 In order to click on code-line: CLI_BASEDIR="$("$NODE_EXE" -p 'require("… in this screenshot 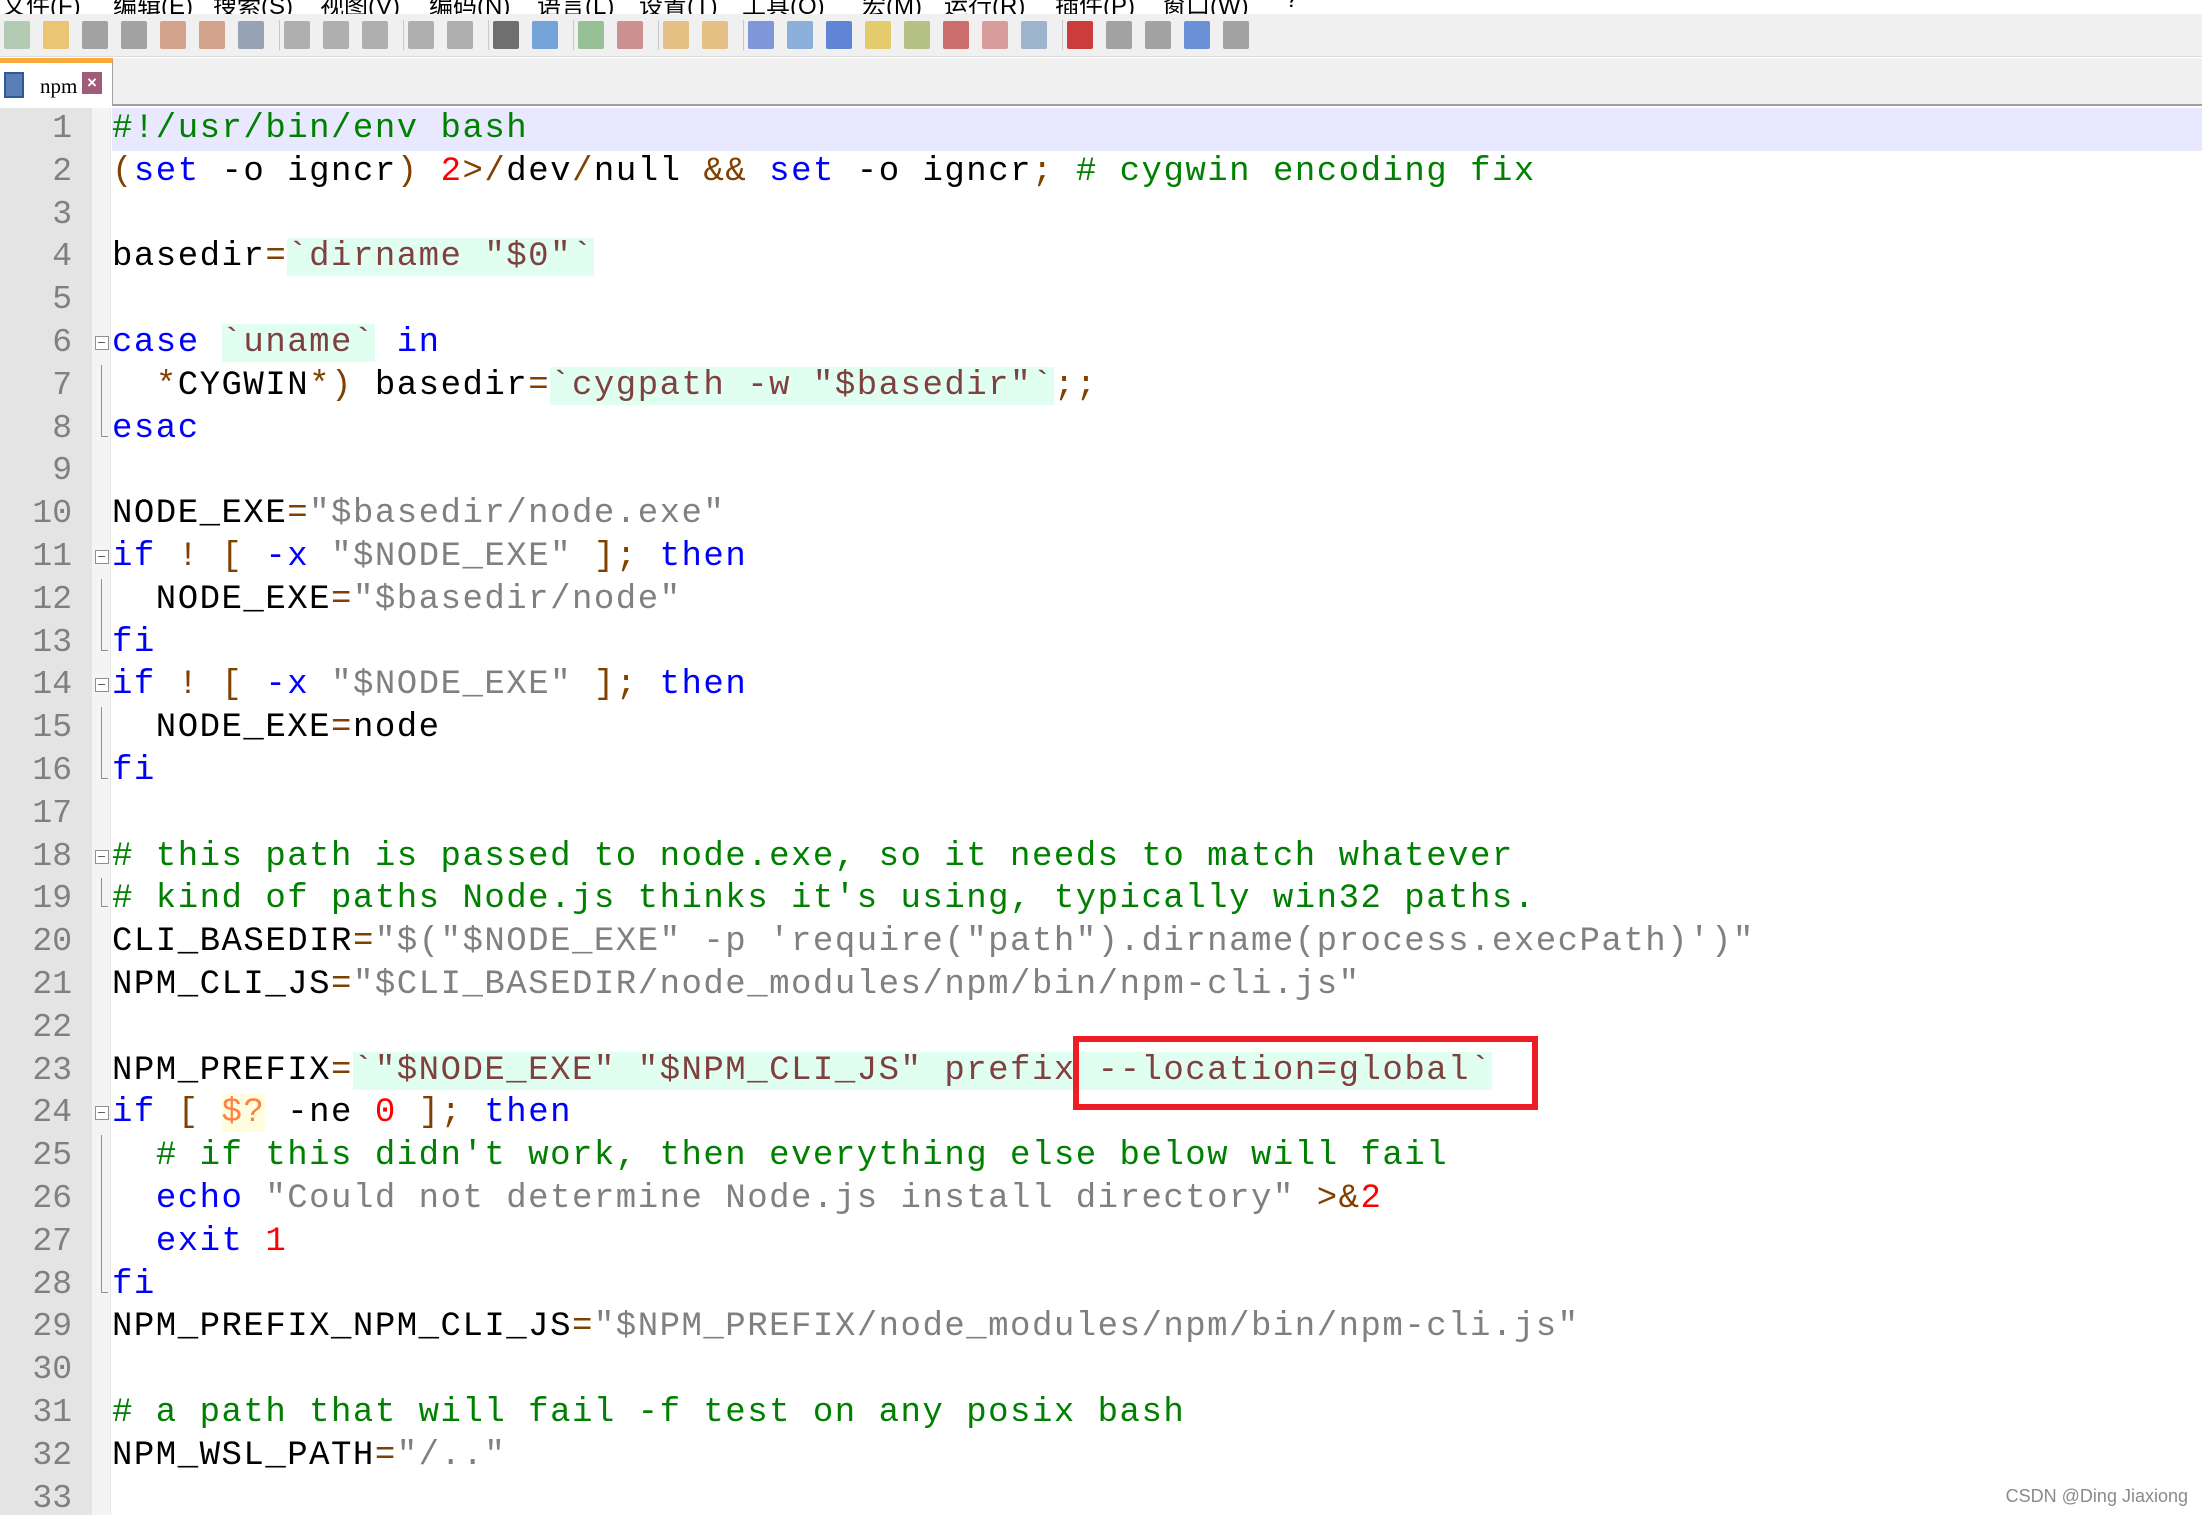, I will do `click(1157, 942)`.